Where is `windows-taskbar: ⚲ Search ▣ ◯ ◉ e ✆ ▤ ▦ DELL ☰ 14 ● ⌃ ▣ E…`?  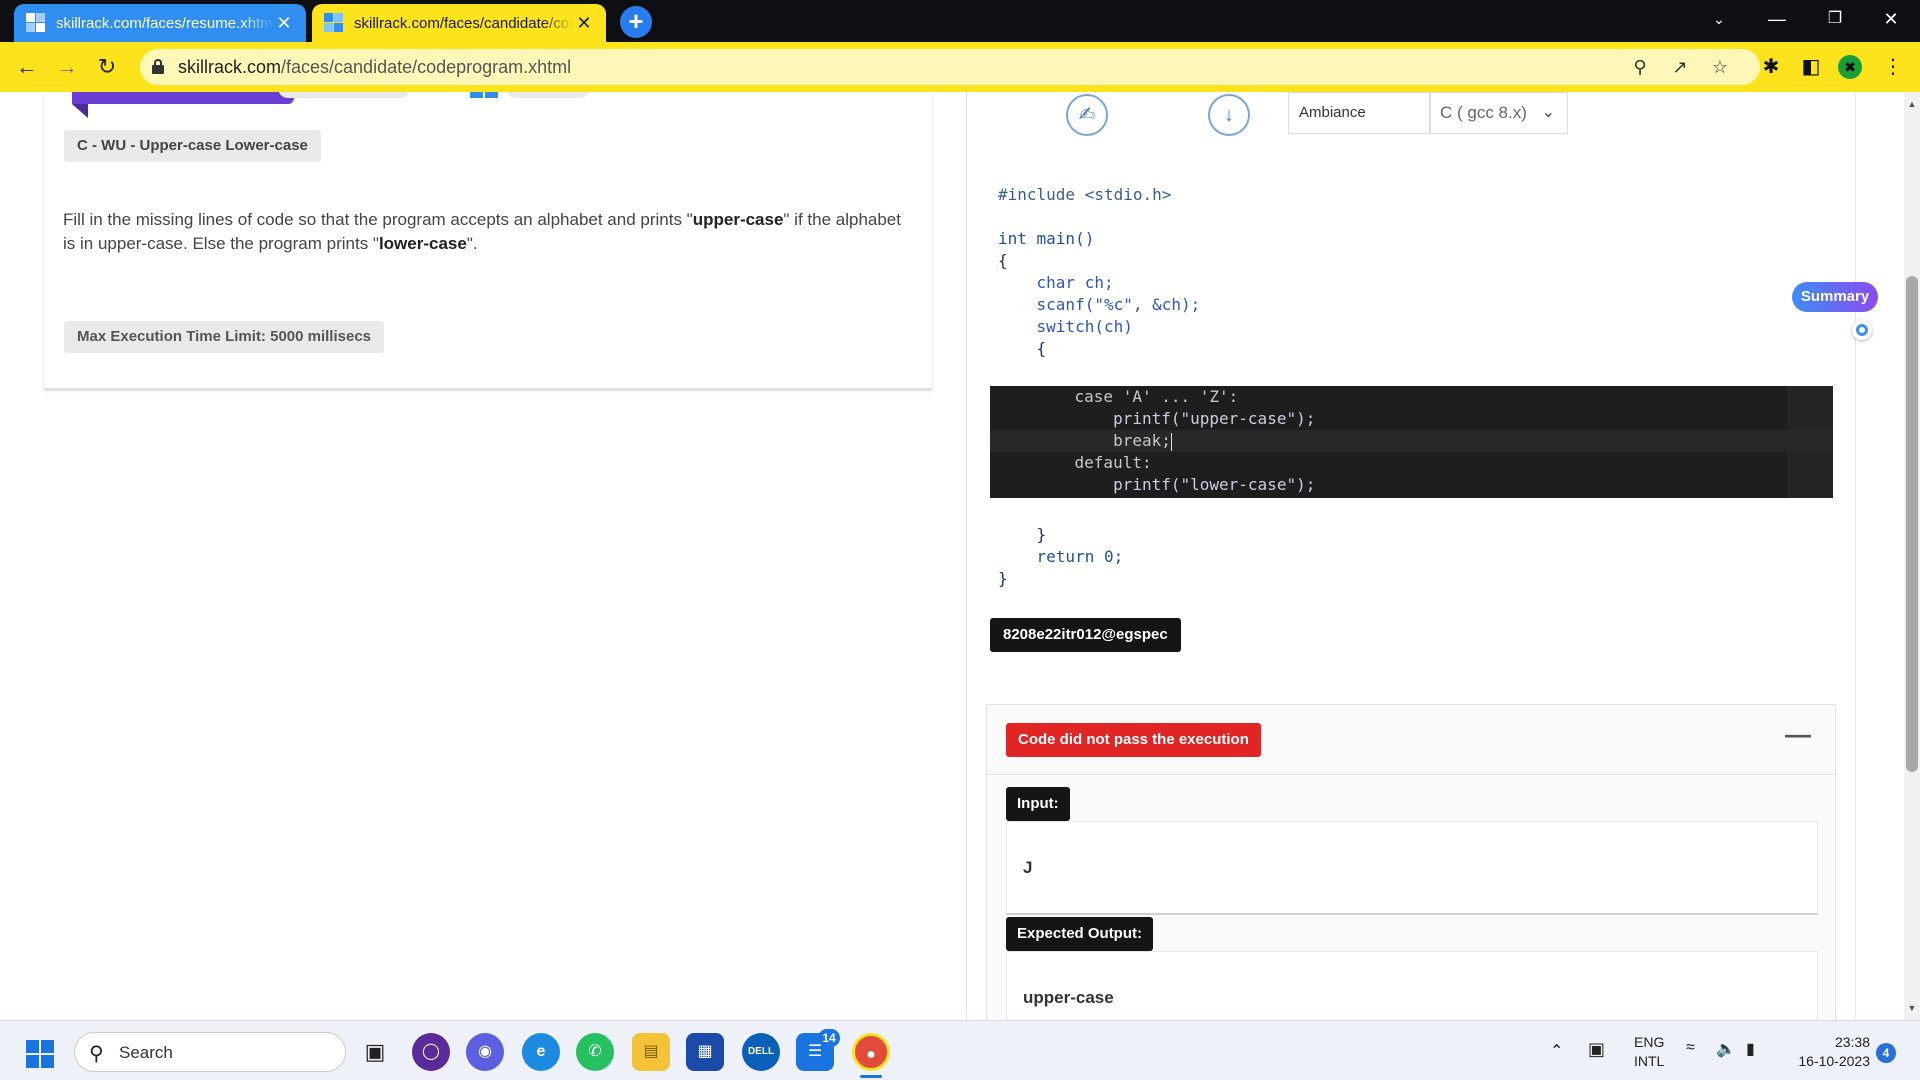
windows-taskbar: ⚲ Search ▣ ◯ ◉ e ✆ ▤ ▦ DELL ☰ 14 ● ⌃ ▣ E… is located at coordinates (960, 1050).